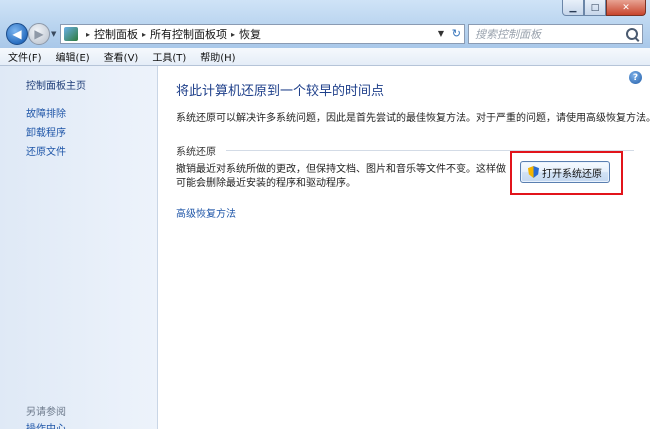 The width and height of the screenshot is (650, 429). I want to click on search-icon, so click(632, 34).